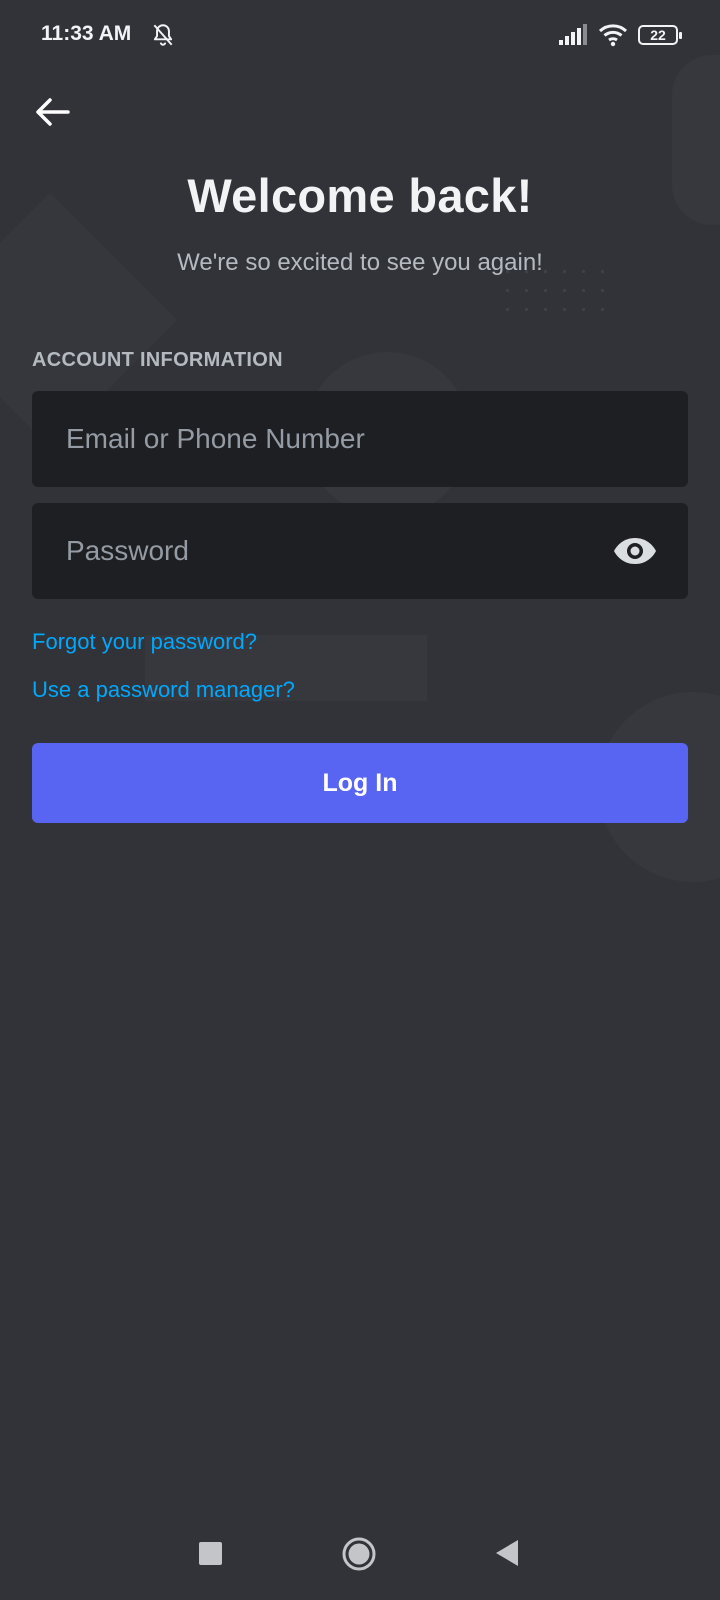 The image size is (720, 1600). Describe the element at coordinates (163, 35) in the screenshot. I see `mute-bell-icon` at that location.